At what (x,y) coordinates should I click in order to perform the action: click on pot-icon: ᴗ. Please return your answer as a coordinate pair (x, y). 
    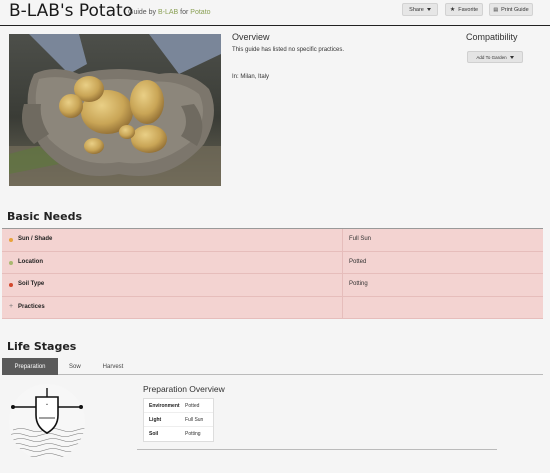
    Looking at the image, I should click on (47, 422).